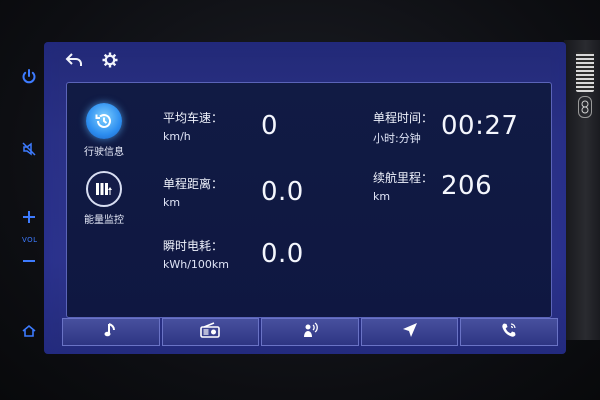 This screenshot has width=600, height=400. Describe the element at coordinates (467, 186) in the screenshot. I see `metric-value: 206` at that location.